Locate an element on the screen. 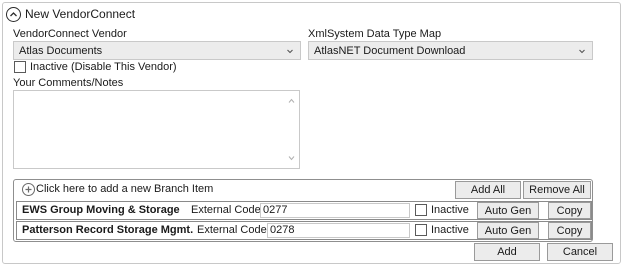 The height and width of the screenshot is (267, 624). add-branch-link: Click here to add a new Branch Item is located at coordinates (124, 189).